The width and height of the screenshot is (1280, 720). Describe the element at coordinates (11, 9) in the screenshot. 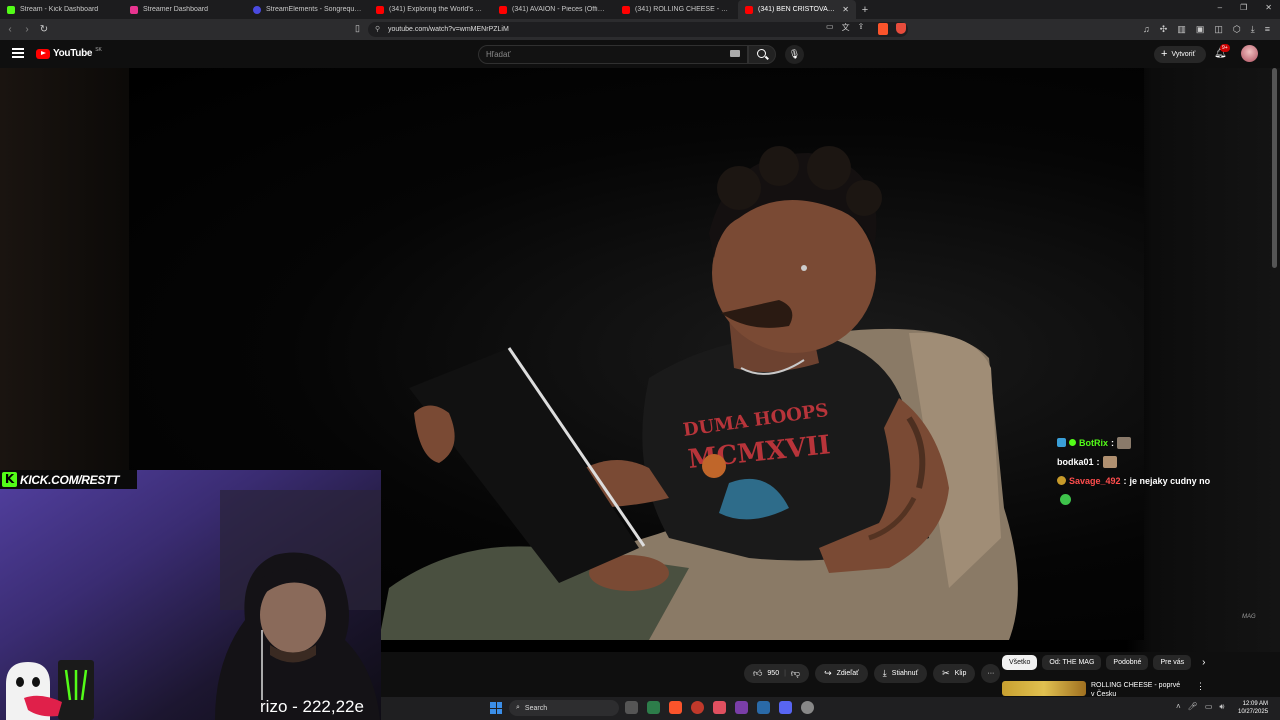

I see `kick-favicon-icon` at that location.